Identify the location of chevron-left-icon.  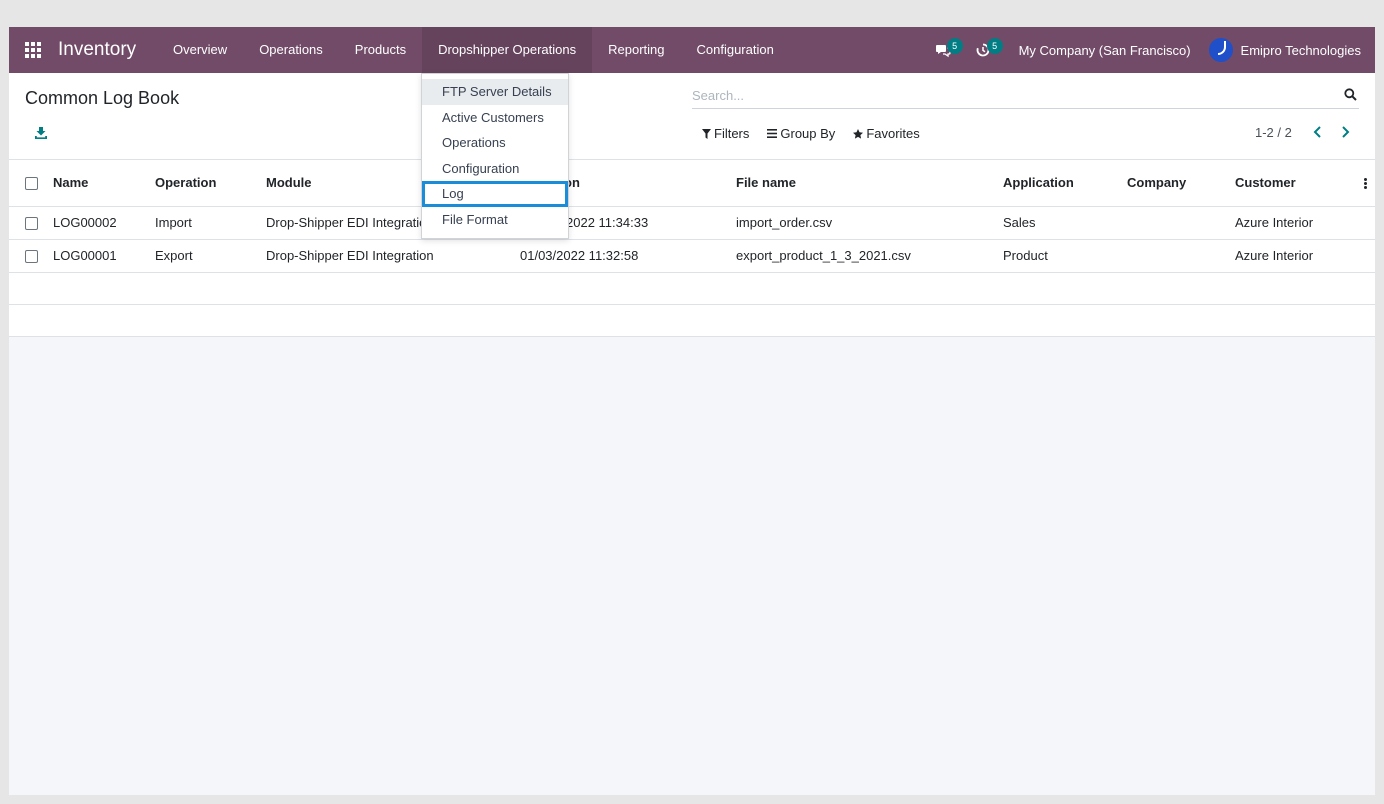
(1317, 132).